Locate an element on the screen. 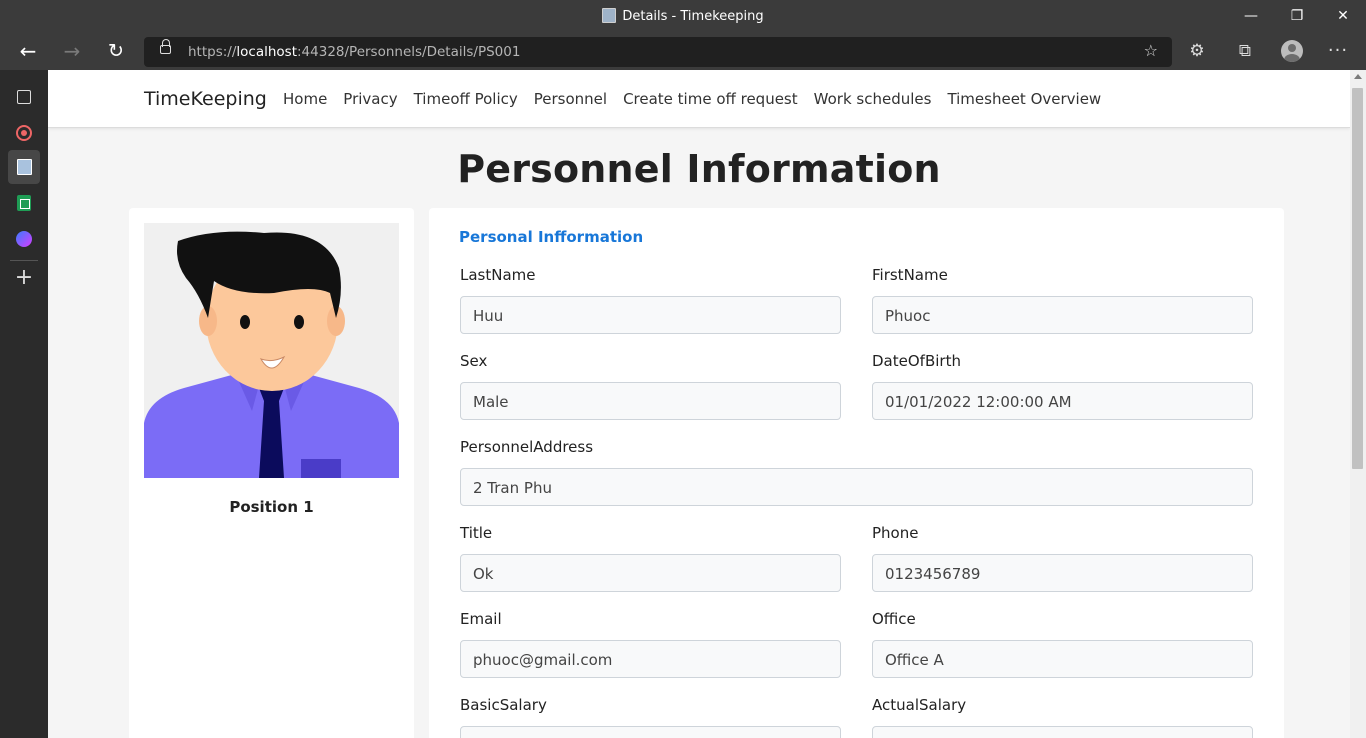  page-title: Personnel Information is located at coordinates (699, 169).